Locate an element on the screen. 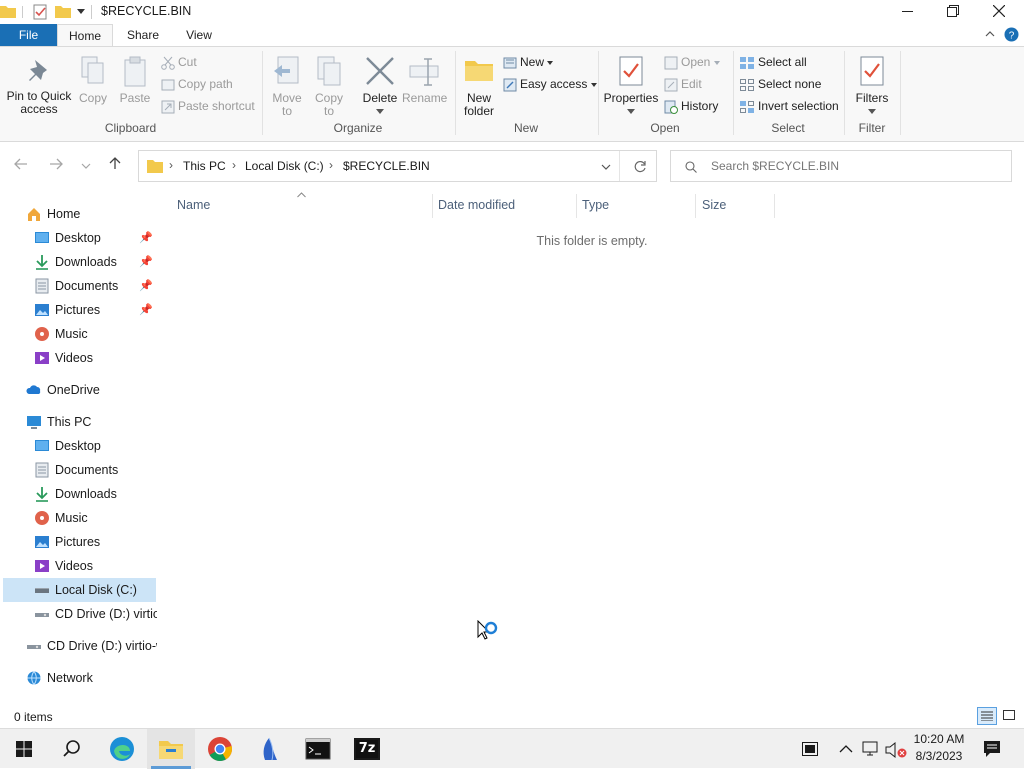  7zip-taskbar-button: 7z is located at coordinates (367, 749).